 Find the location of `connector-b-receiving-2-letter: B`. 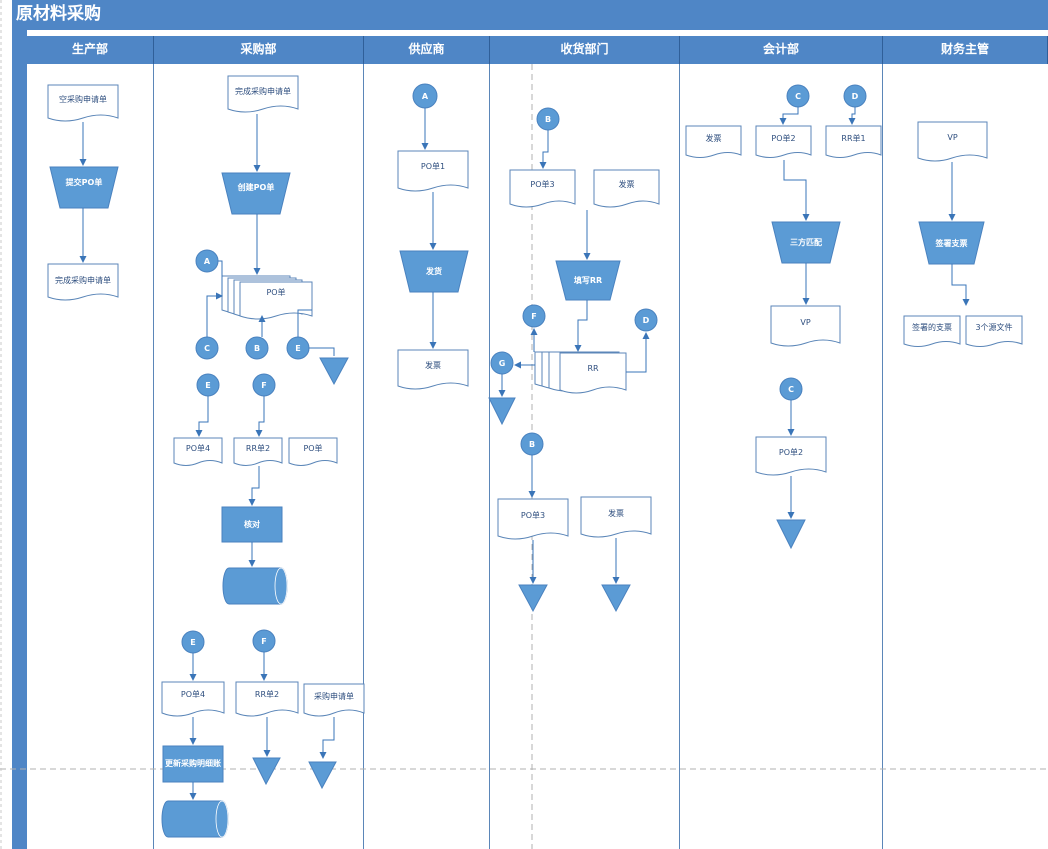

connector-b-receiving-2-letter: B is located at coordinates (532, 444).